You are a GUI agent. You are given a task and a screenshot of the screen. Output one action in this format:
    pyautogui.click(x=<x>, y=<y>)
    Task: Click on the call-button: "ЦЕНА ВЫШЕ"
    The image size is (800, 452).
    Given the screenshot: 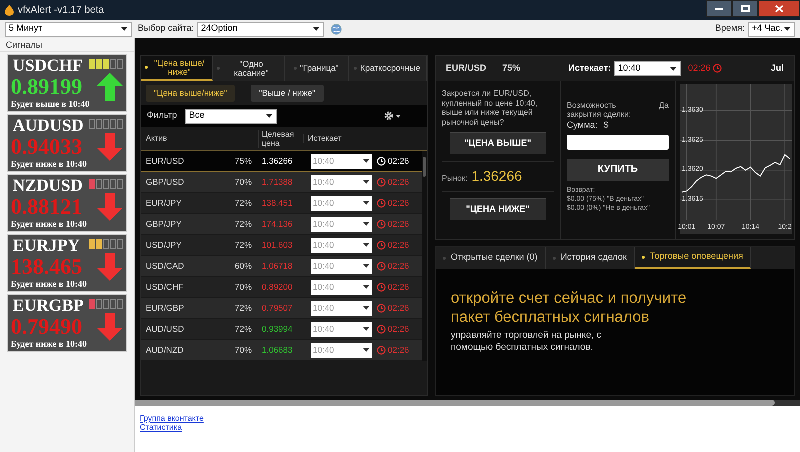 What is the action you would take?
    pyautogui.click(x=498, y=143)
    